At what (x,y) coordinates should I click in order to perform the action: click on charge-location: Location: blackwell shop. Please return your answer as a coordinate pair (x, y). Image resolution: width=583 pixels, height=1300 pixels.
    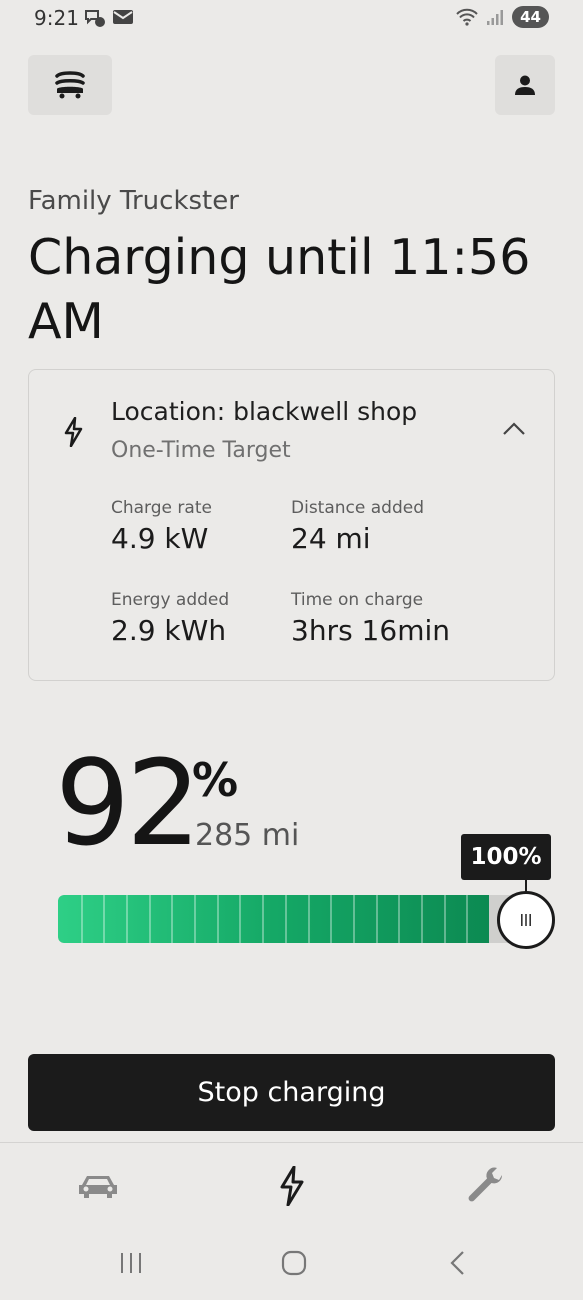
    Looking at the image, I should click on (264, 411).